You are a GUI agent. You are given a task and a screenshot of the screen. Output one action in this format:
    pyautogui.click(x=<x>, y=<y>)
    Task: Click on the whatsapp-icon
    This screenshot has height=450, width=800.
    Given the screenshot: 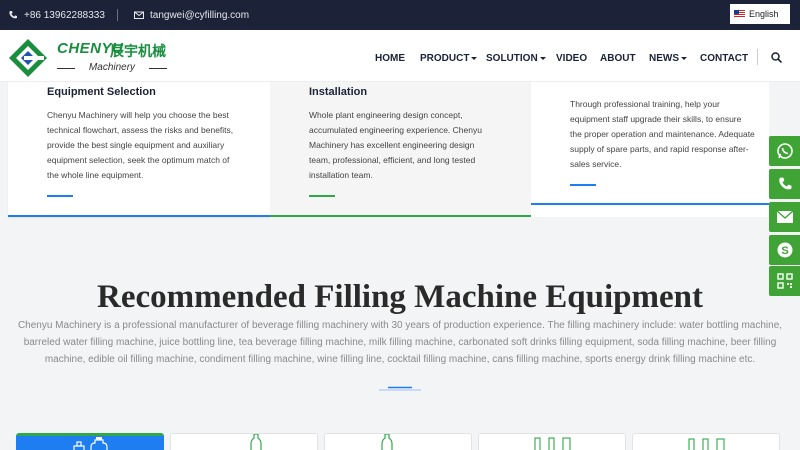 What is the action you would take?
    pyautogui.click(x=784, y=151)
    